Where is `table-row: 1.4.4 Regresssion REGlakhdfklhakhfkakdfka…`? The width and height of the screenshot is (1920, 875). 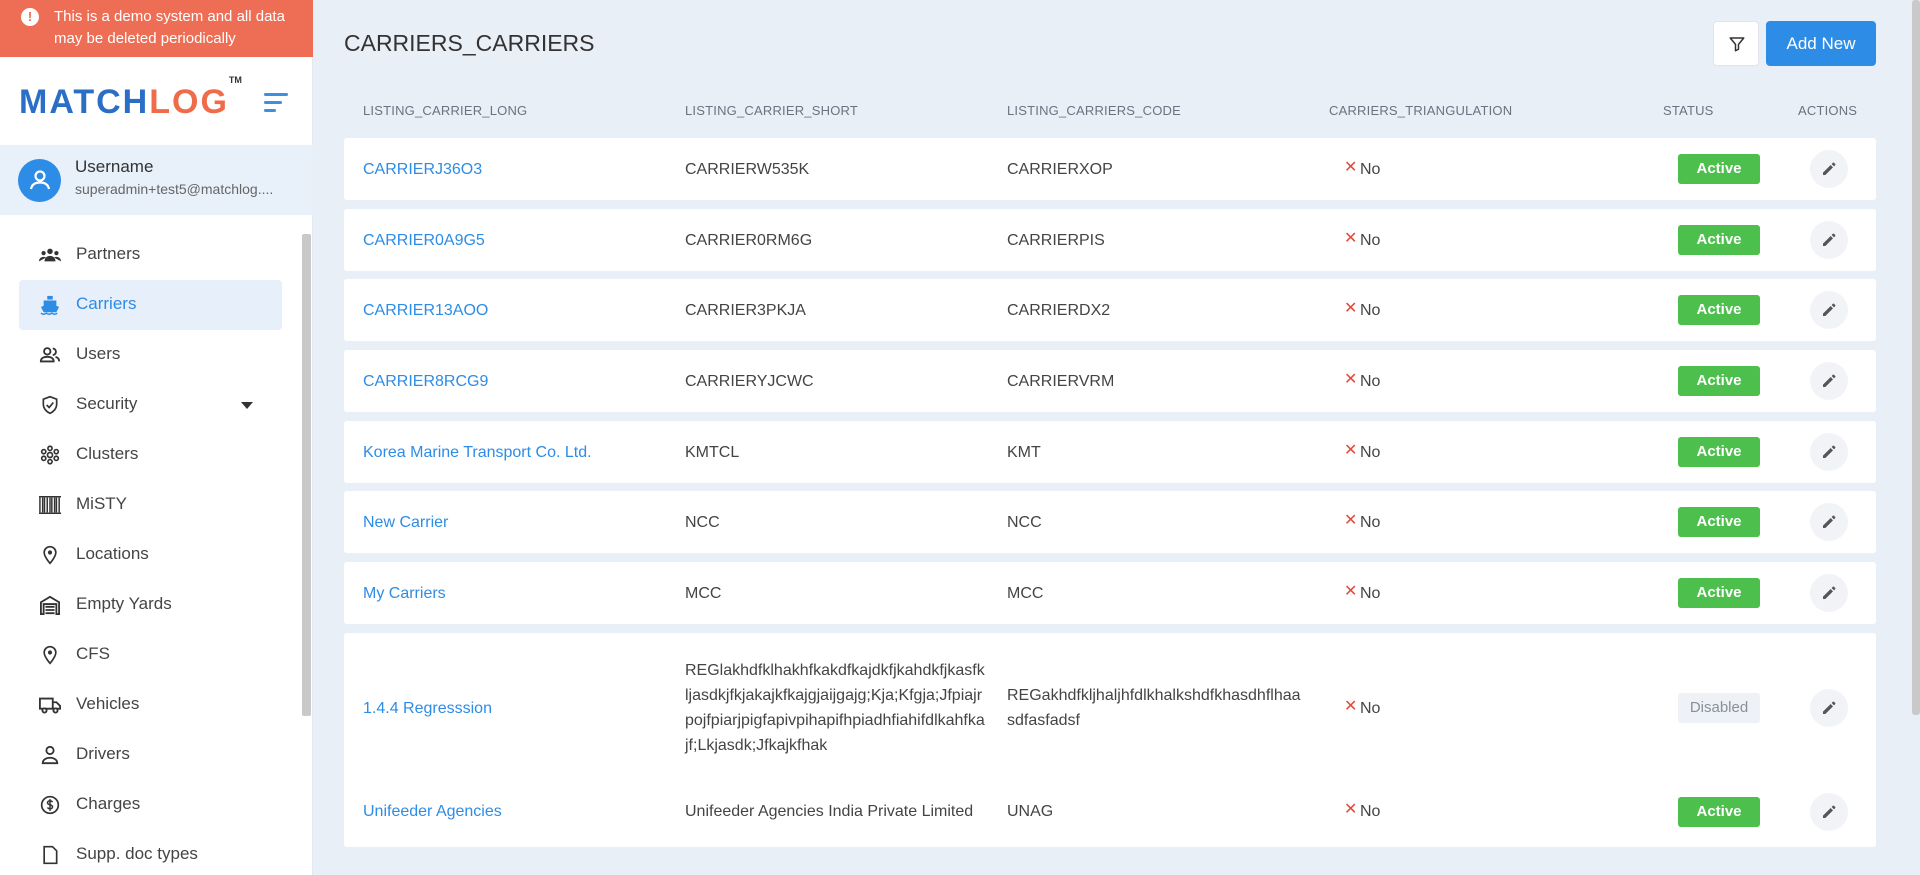 table-row: 1.4.4 Regresssion REGlakhdfklhakhfkakdfka… is located at coordinates (1110, 708).